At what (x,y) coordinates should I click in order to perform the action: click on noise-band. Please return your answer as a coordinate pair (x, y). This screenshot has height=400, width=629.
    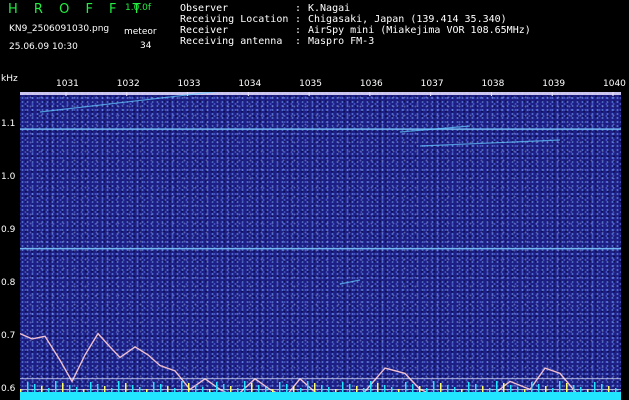
    Looking at the image, I should click on (320, 396).